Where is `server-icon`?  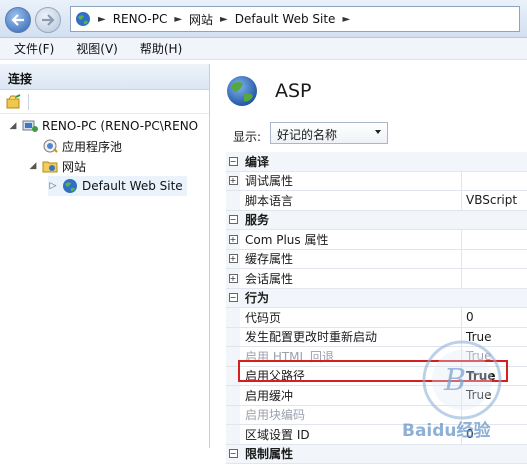 server-icon is located at coordinates (30, 126).